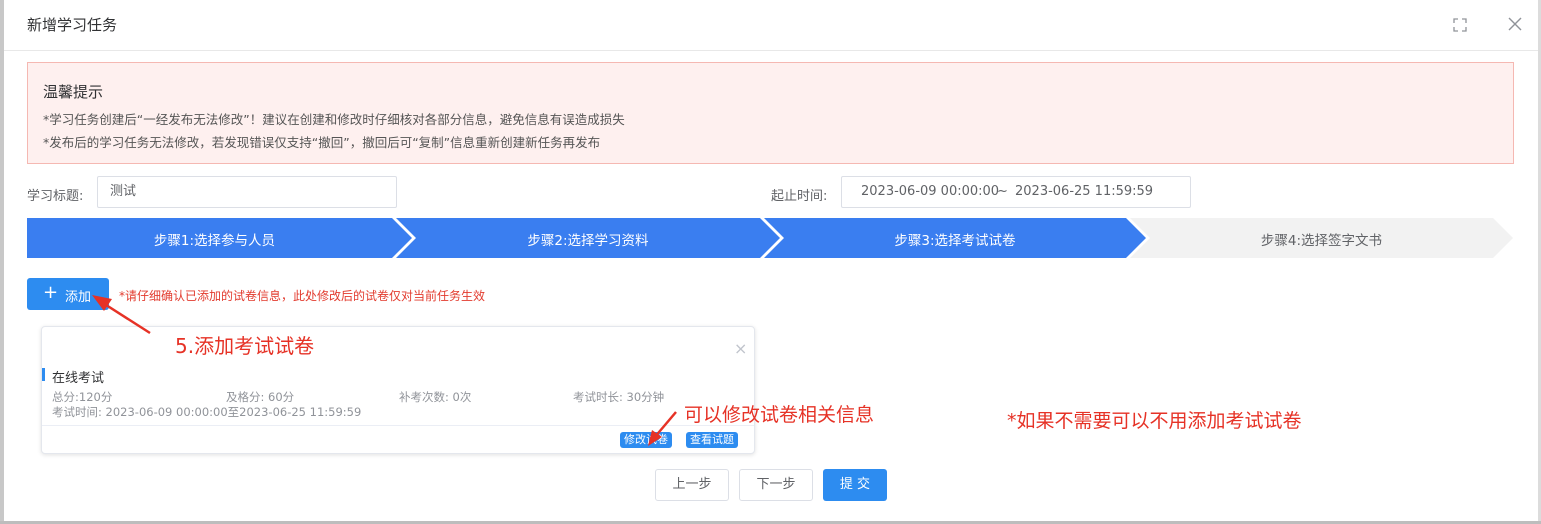 The image size is (1541, 524). I want to click on card-accent-bar, so click(43, 374).